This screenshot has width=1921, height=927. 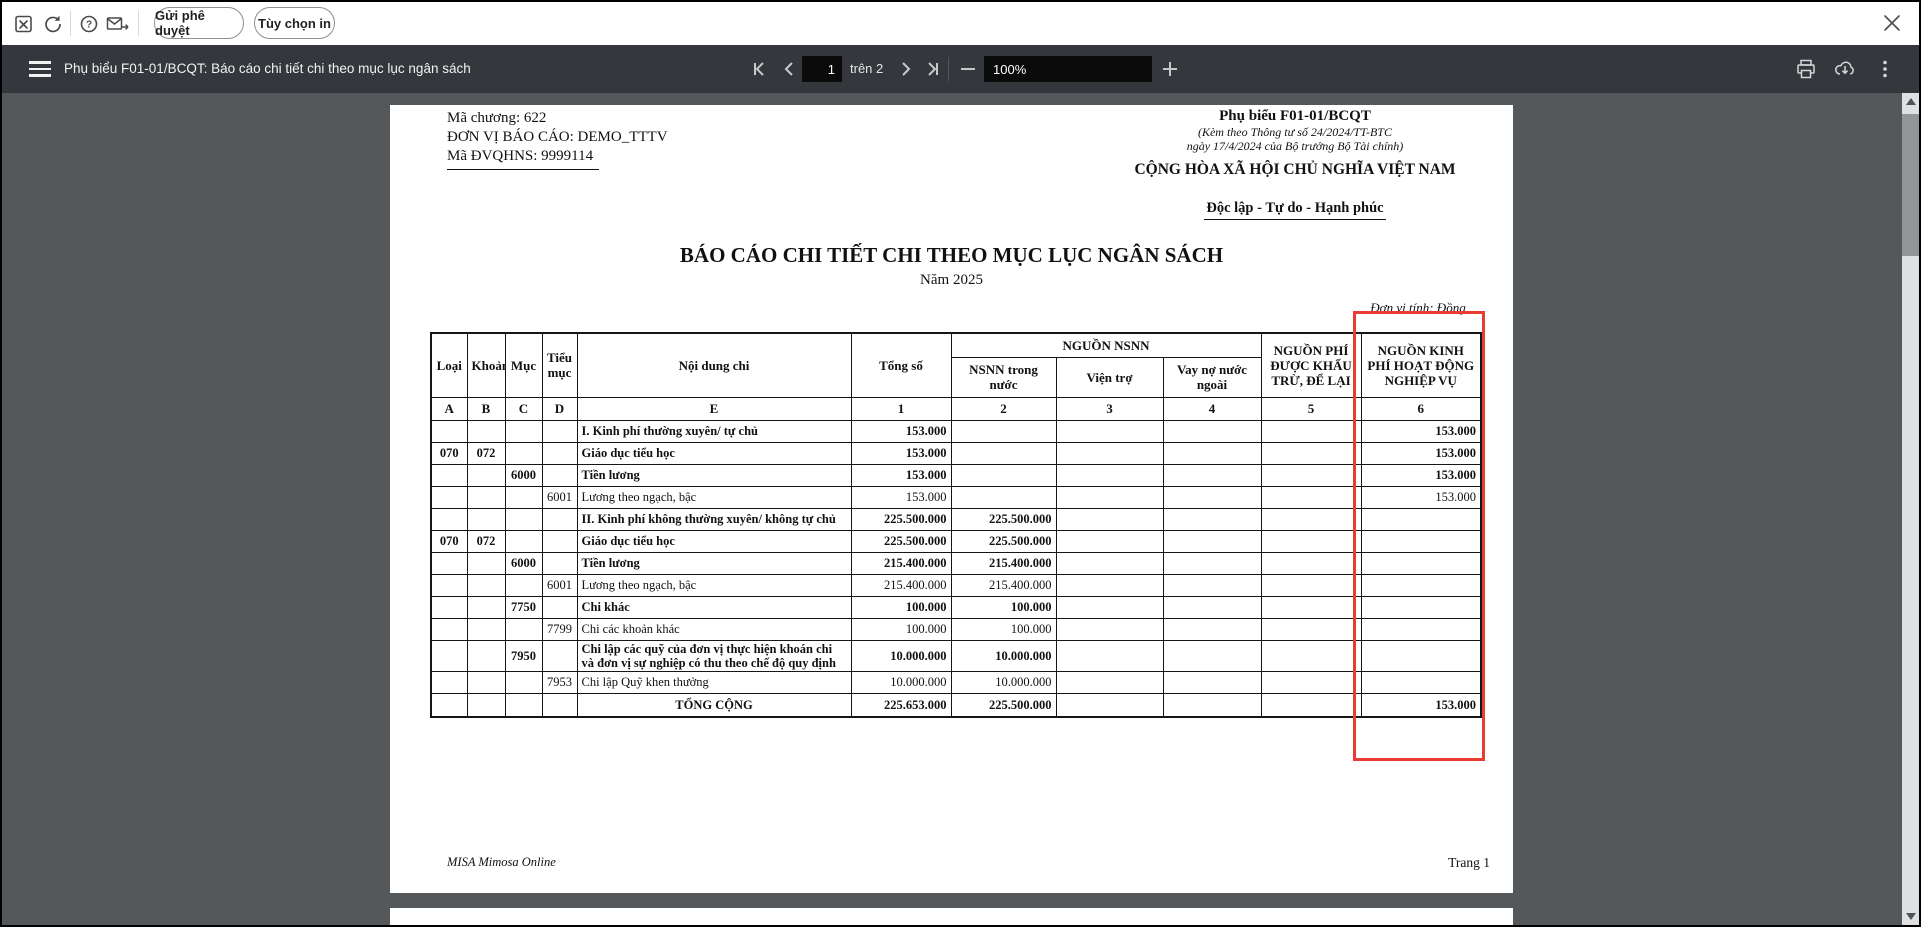 I want to click on table-cell: 10.000.000, so click(x=901, y=655).